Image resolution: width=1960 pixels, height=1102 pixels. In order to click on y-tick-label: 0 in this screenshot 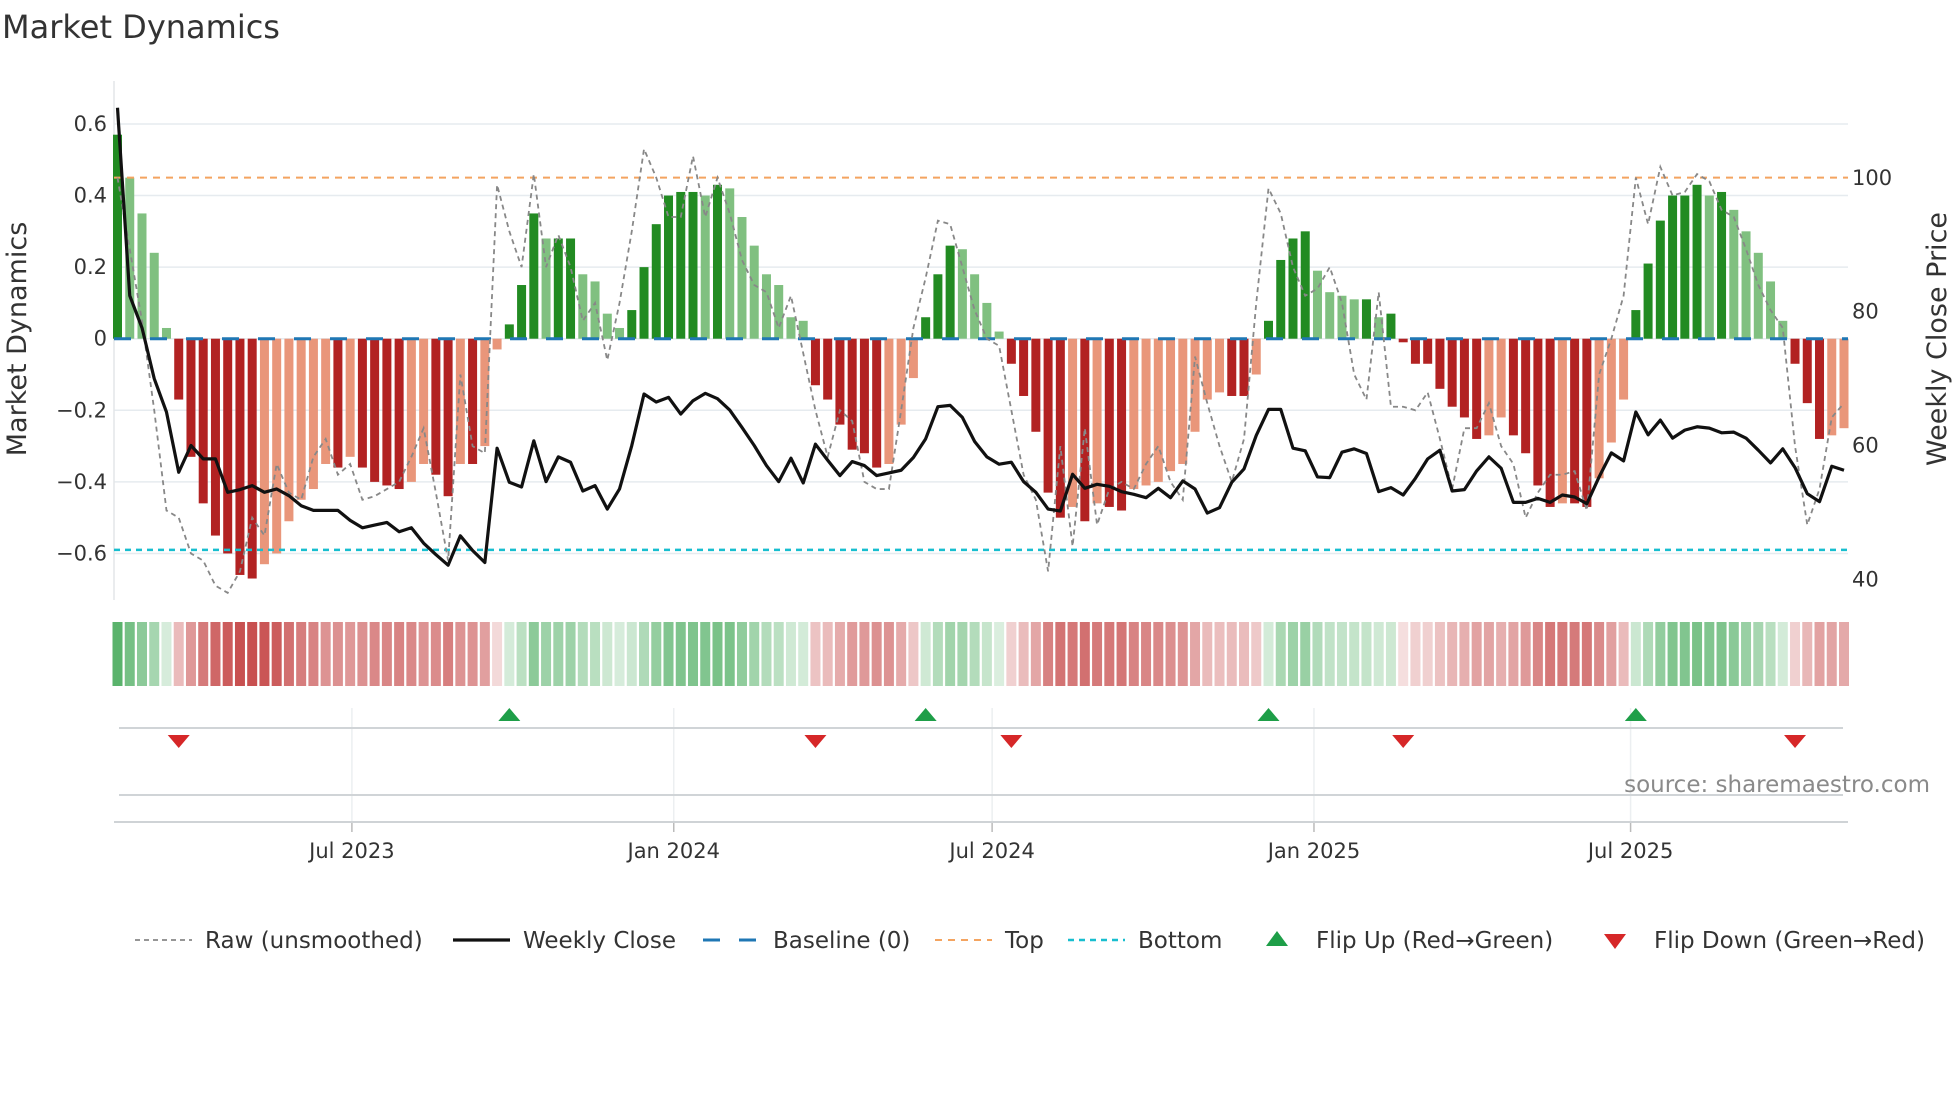, I will do `click(100, 339)`.